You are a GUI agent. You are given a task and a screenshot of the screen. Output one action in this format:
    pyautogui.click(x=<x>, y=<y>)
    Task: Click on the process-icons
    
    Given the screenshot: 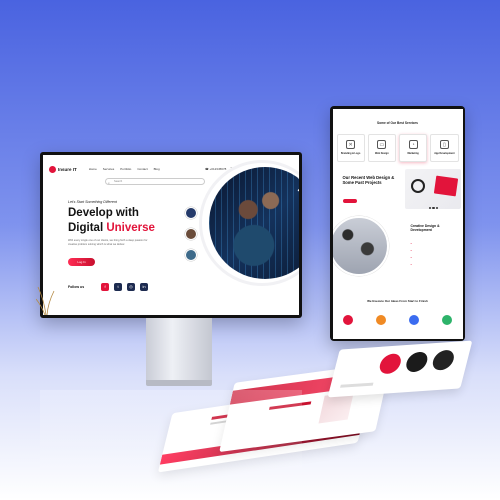 What is the action you would take?
    pyautogui.click(x=397, y=319)
    